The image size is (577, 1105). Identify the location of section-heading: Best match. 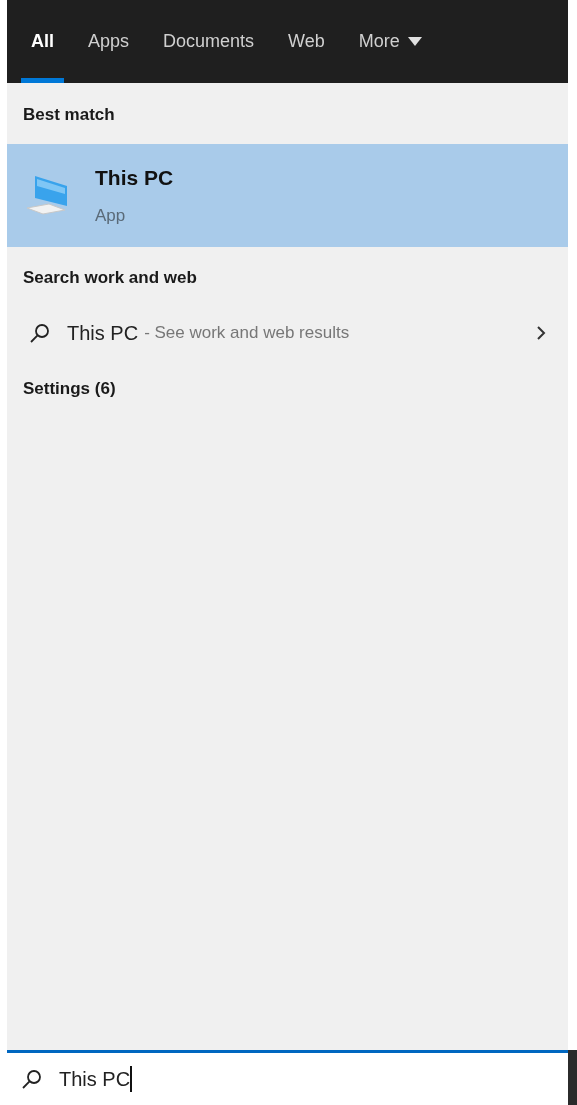
(69, 115).